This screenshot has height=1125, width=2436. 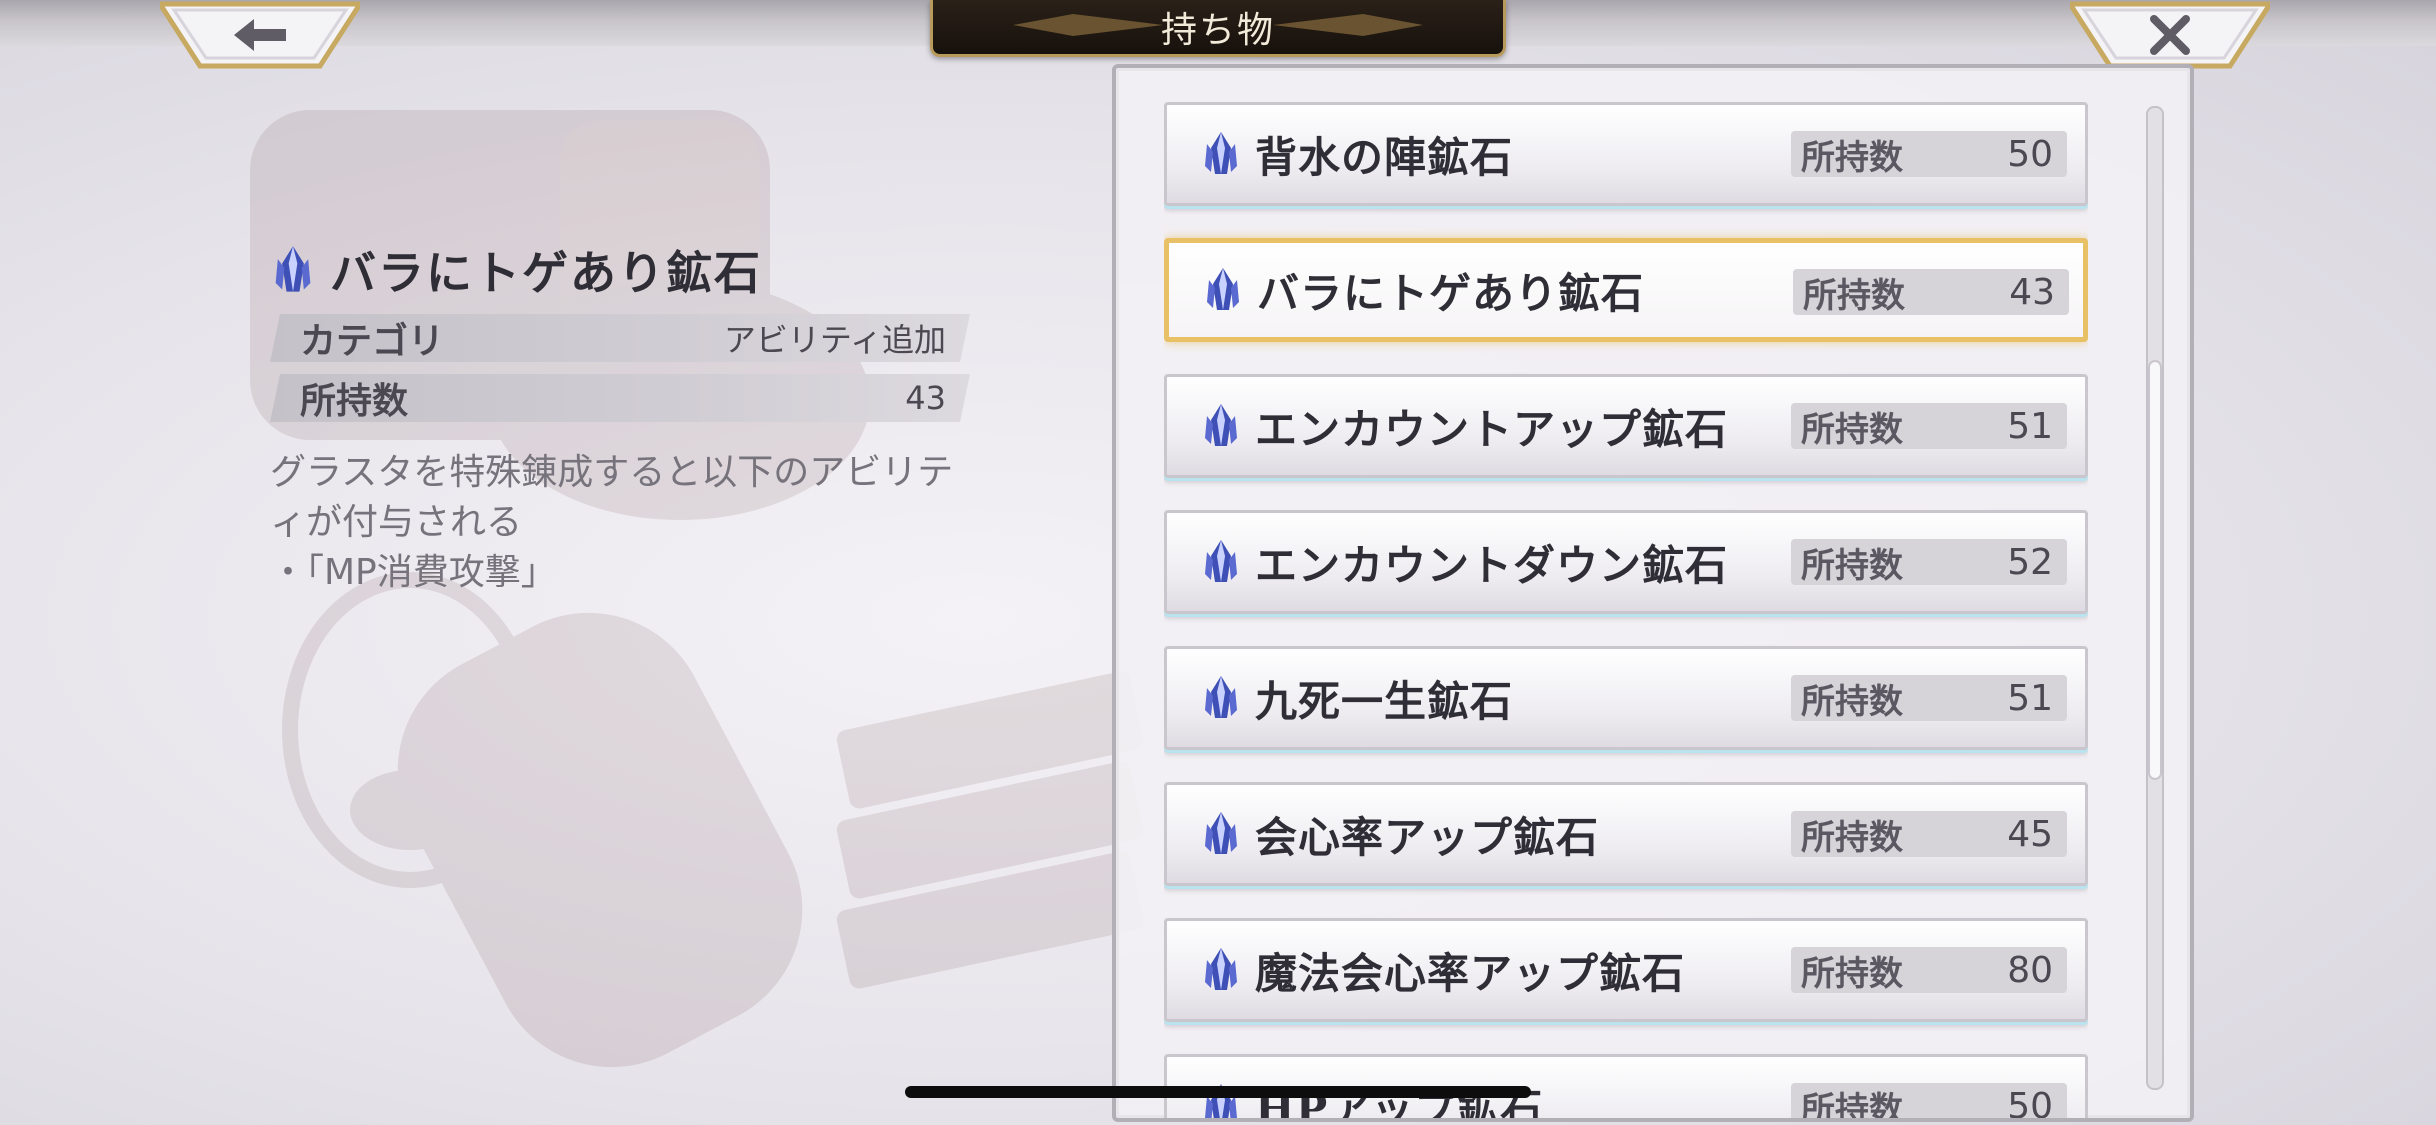 I want to click on item-name: 九死一生鉱石, so click(x=1384, y=701).